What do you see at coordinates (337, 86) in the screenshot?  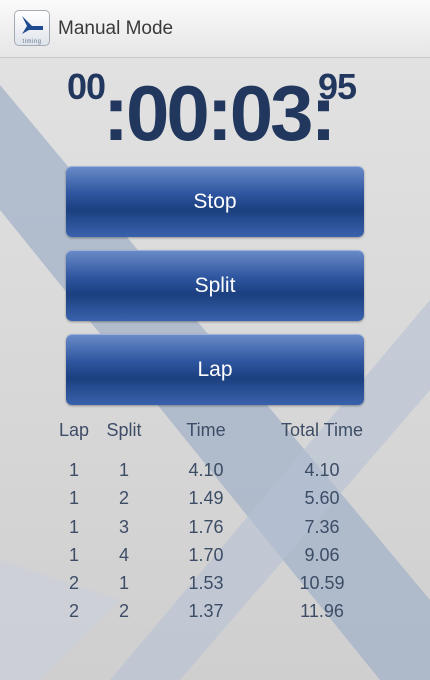 I see `timer-hundredths: 95` at bounding box center [337, 86].